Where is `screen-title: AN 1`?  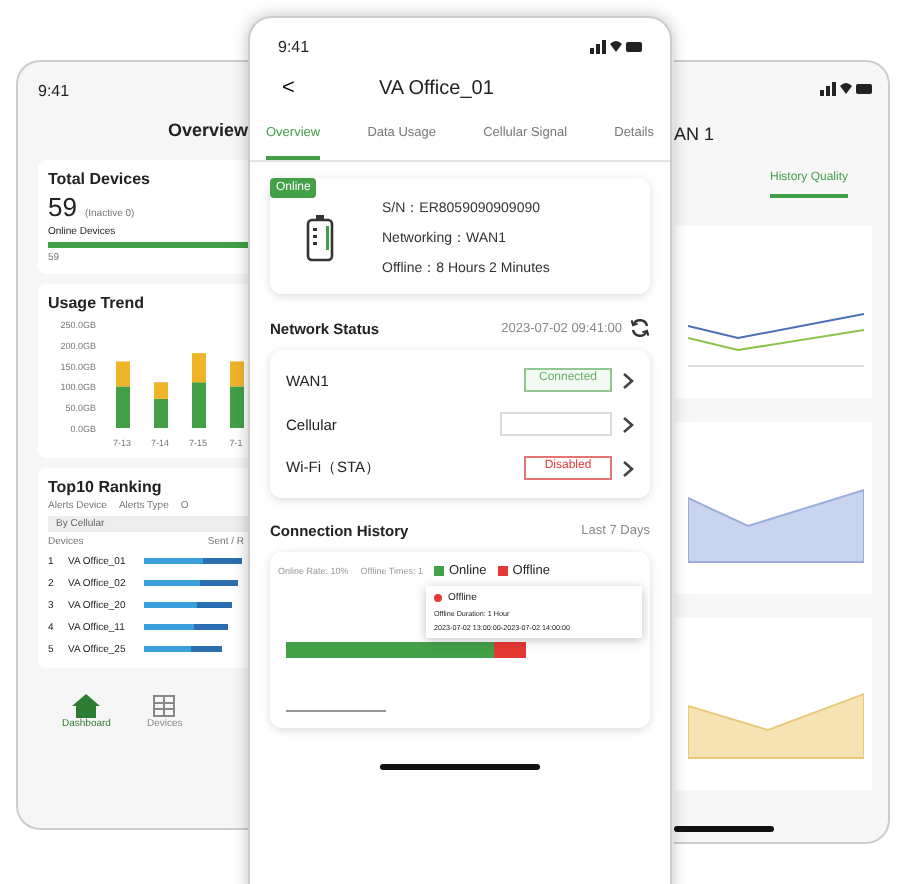 screen-title: AN 1 is located at coordinates (695, 134).